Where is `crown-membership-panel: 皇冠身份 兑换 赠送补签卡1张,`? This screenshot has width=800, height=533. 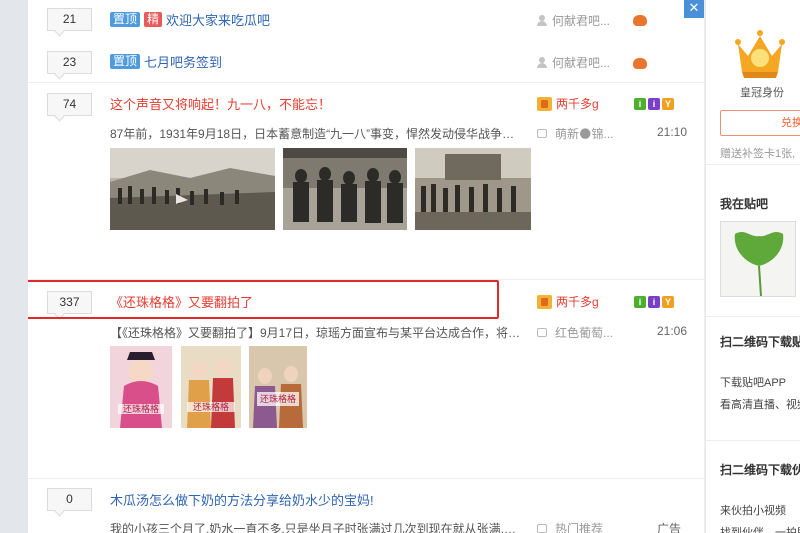
crown-membership-panel: 皇冠身份 兑换 赠送补签卡1张, is located at coordinates (753, 82).